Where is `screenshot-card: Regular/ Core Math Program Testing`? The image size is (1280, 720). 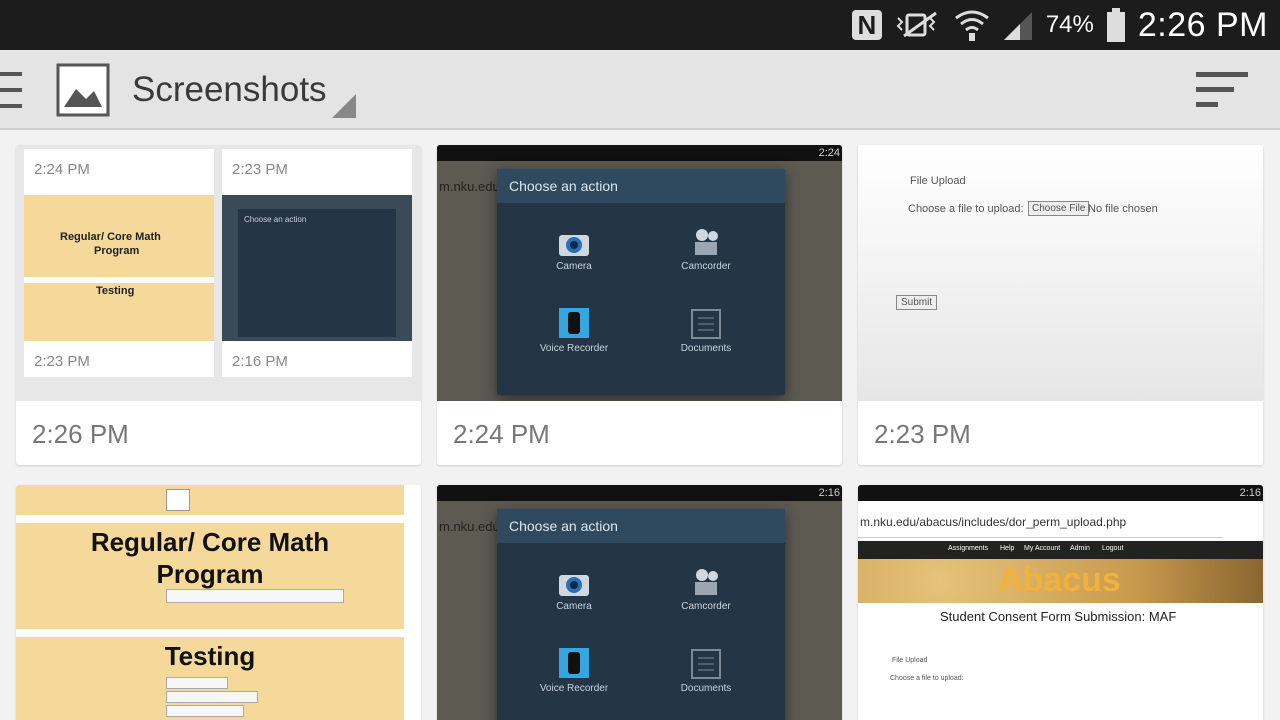
screenshot-card: Regular/ Core Math Program Testing is located at coordinates (218, 602).